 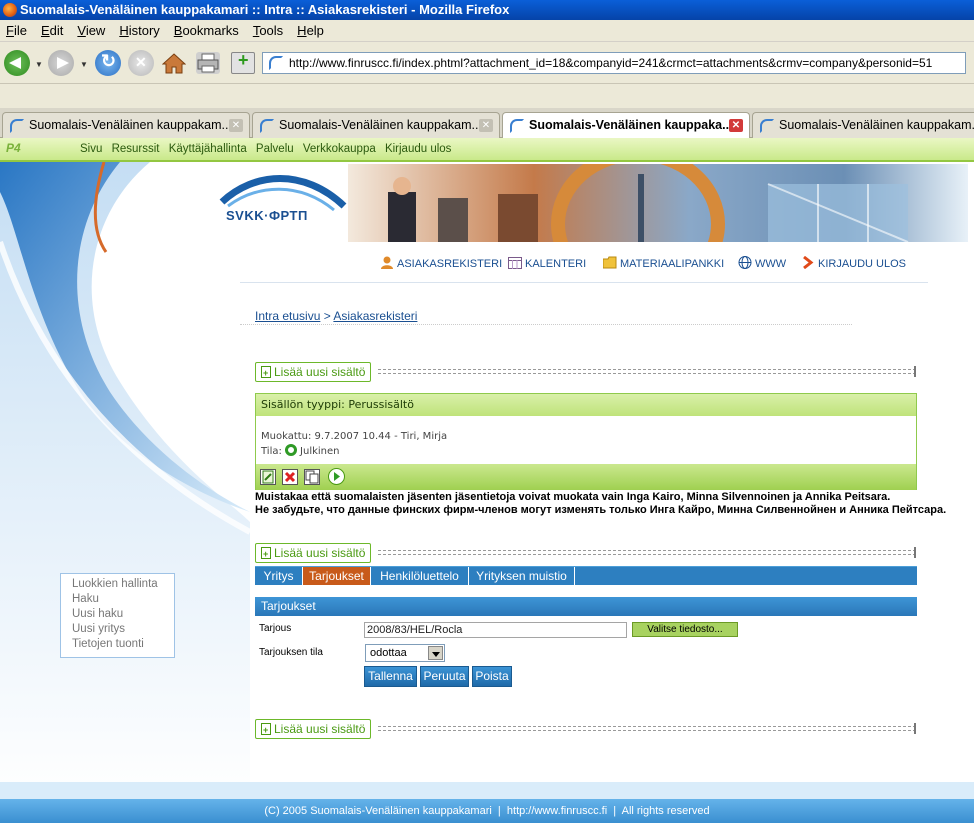 I want to click on nav-label: ASIAKASREKISTERI, so click(x=450, y=264).